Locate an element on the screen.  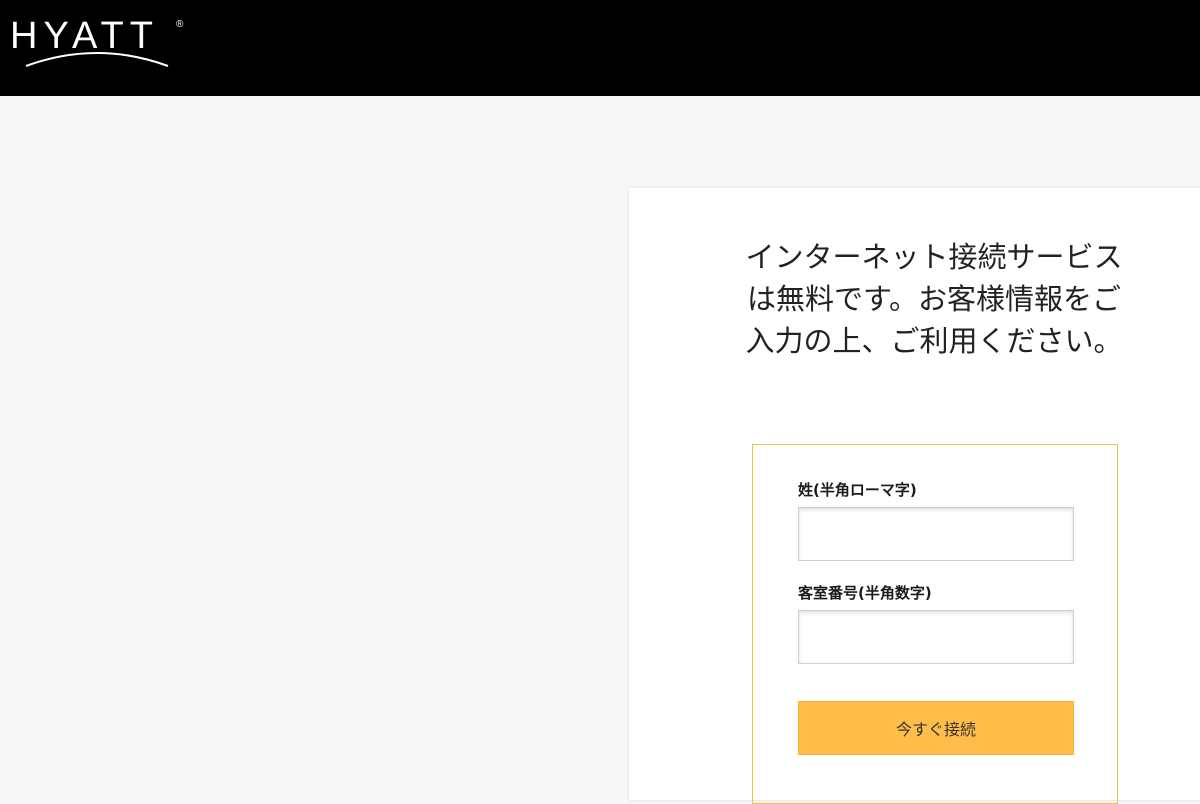
surname-input is located at coordinates (936, 534).